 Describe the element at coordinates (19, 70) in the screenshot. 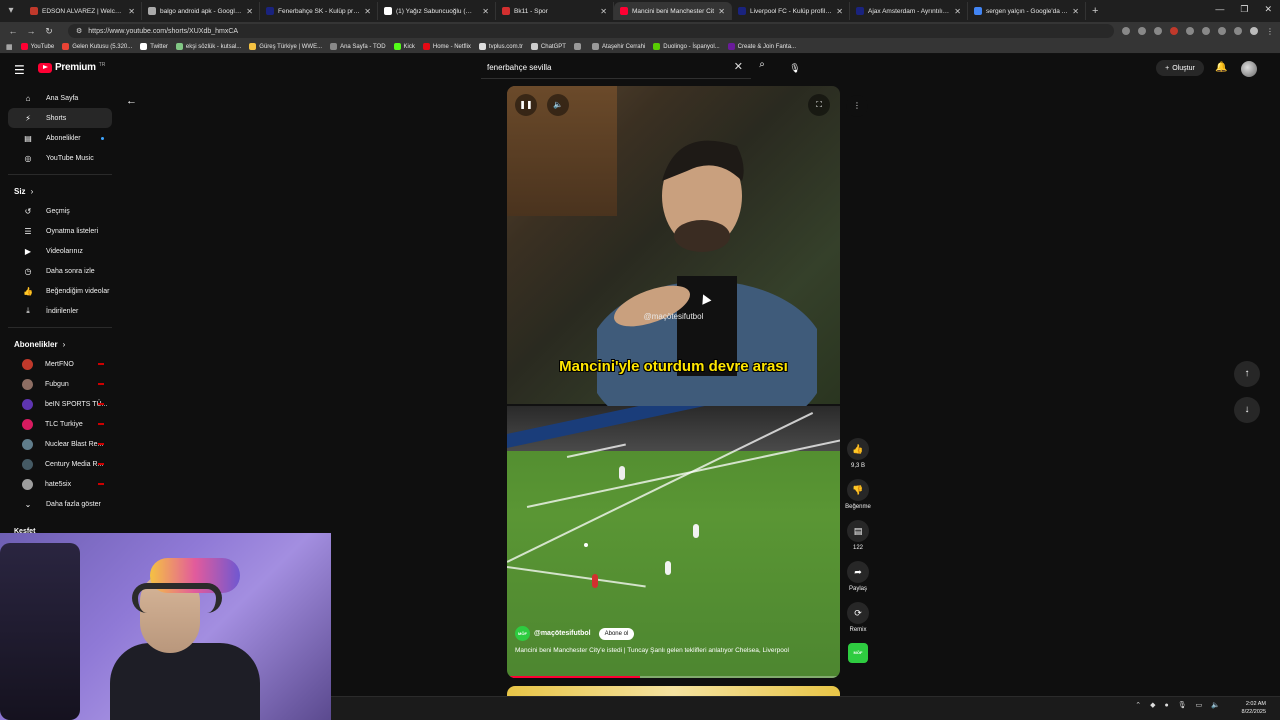

I see `menu-icon: ☰` at that location.